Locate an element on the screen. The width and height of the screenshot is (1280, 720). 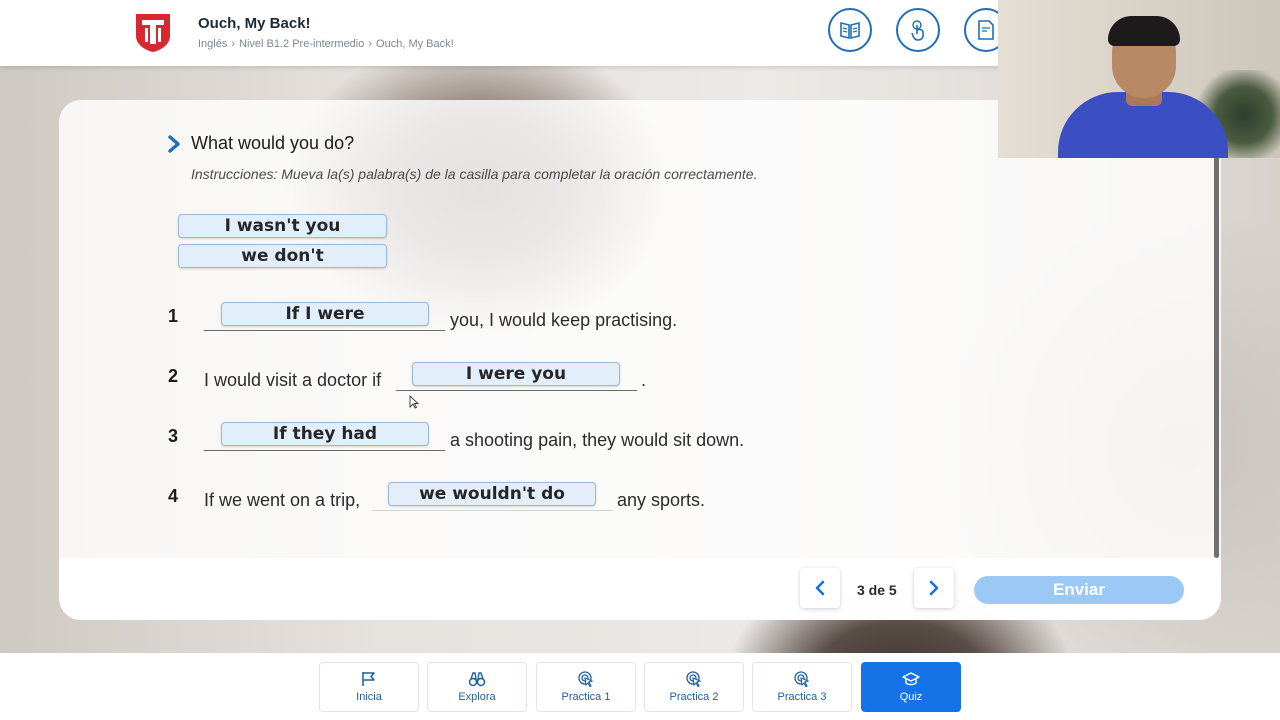
page-indicator: 3 de 5 is located at coordinates (877, 590).